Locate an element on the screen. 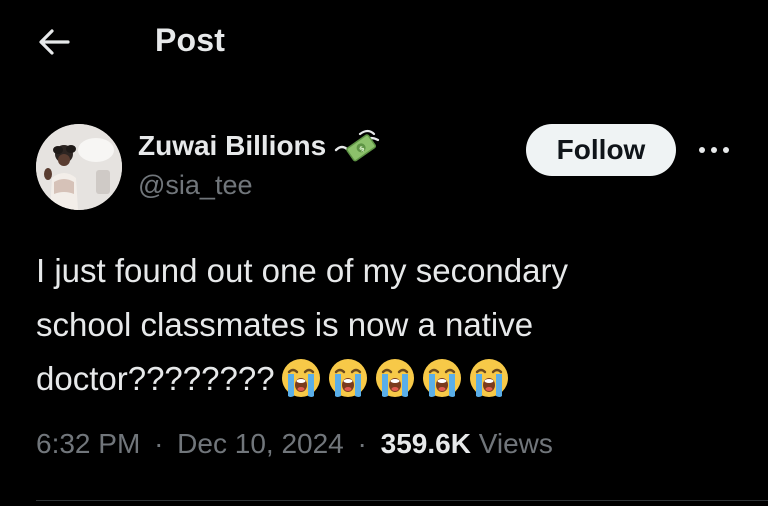 Image resolution: width=768 pixels, height=506 pixels. post-text-line: school classmates is now a native is located at coordinates (285, 324).